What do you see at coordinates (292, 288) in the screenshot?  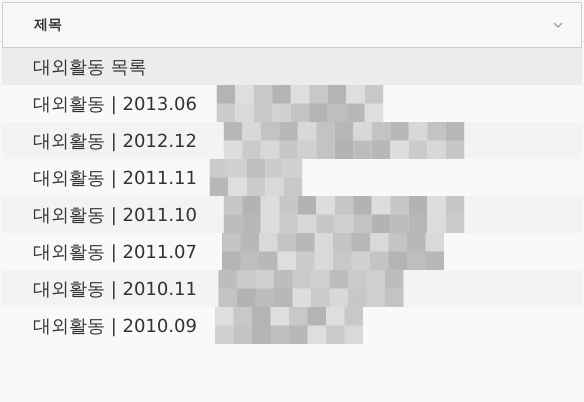 I see `list-item: 대외활동 | 2010.11` at bounding box center [292, 288].